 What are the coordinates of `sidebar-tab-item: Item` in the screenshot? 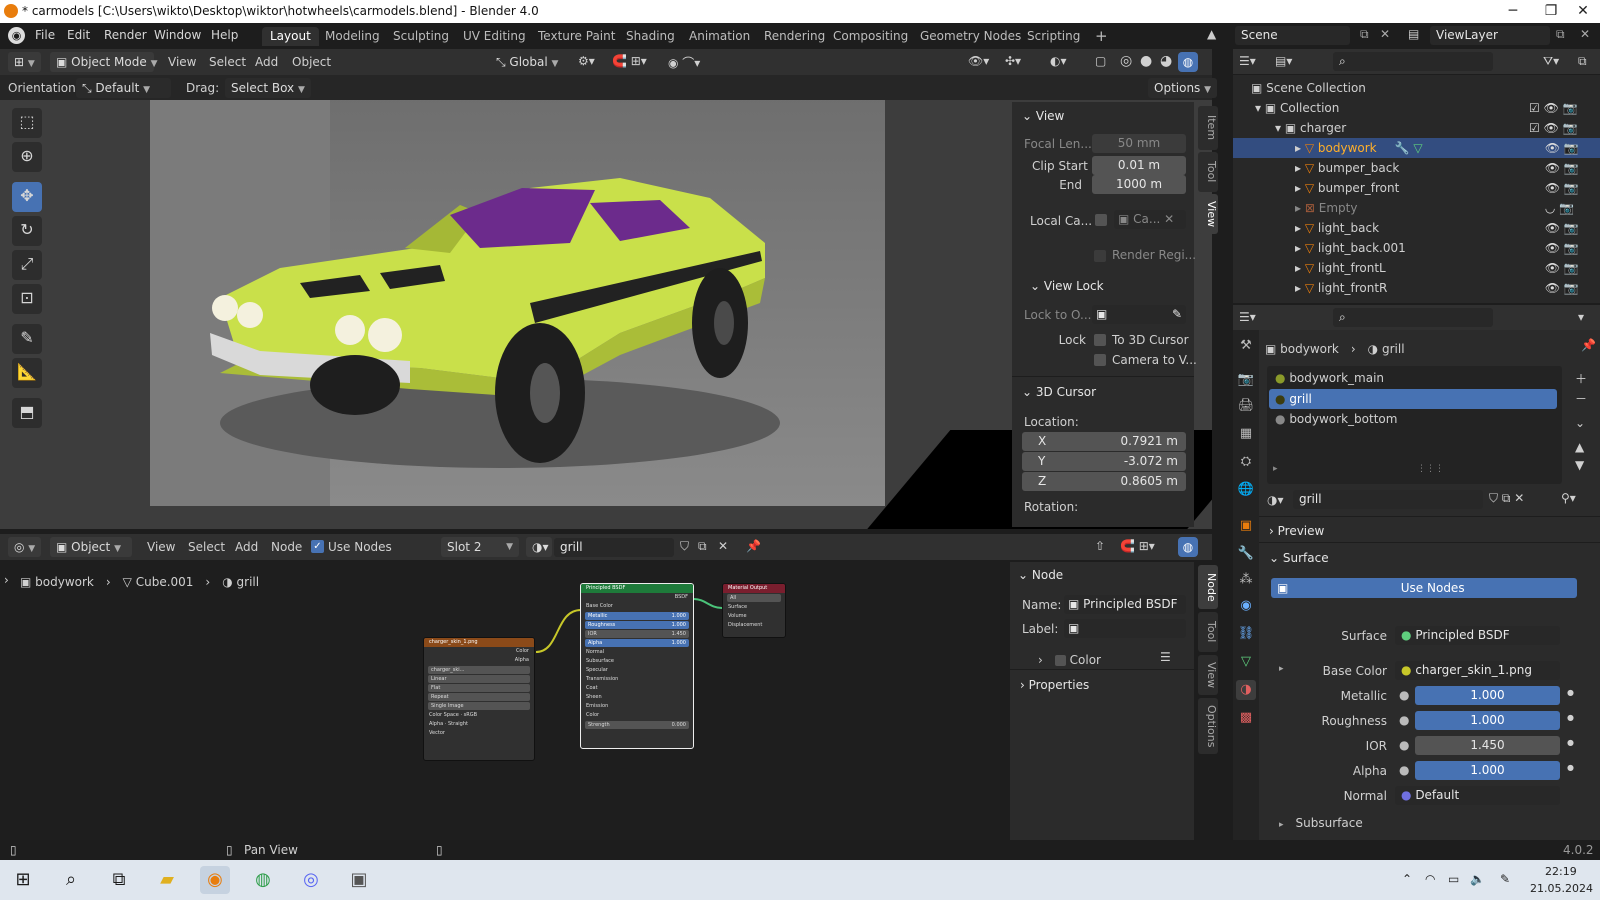 It's located at (1208, 128).